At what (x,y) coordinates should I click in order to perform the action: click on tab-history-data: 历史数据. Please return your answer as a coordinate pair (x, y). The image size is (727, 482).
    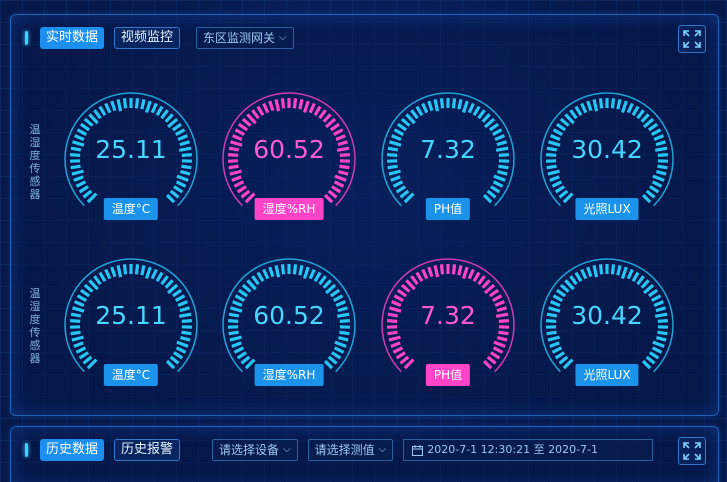
    Looking at the image, I should click on (72, 450).